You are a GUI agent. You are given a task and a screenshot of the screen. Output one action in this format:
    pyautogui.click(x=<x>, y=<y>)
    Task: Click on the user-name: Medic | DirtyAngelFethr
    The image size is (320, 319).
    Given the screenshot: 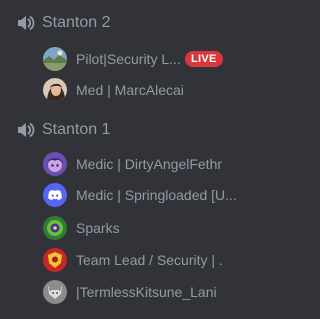 What is the action you would take?
    pyautogui.click(x=149, y=164)
    